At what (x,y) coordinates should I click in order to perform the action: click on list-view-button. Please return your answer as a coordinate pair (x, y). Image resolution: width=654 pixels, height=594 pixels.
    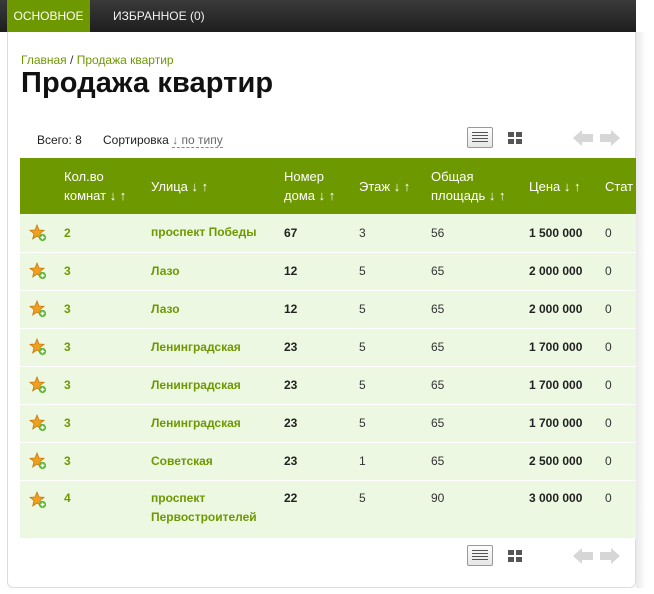
    Looking at the image, I should click on (480, 137).